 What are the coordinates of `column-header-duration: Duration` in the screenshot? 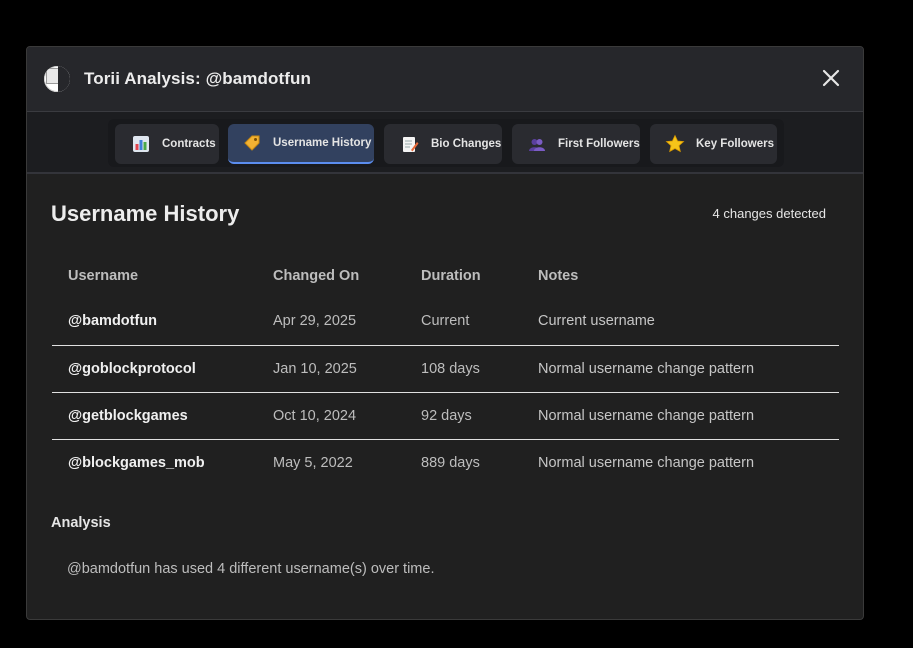 It's located at (451, 276).